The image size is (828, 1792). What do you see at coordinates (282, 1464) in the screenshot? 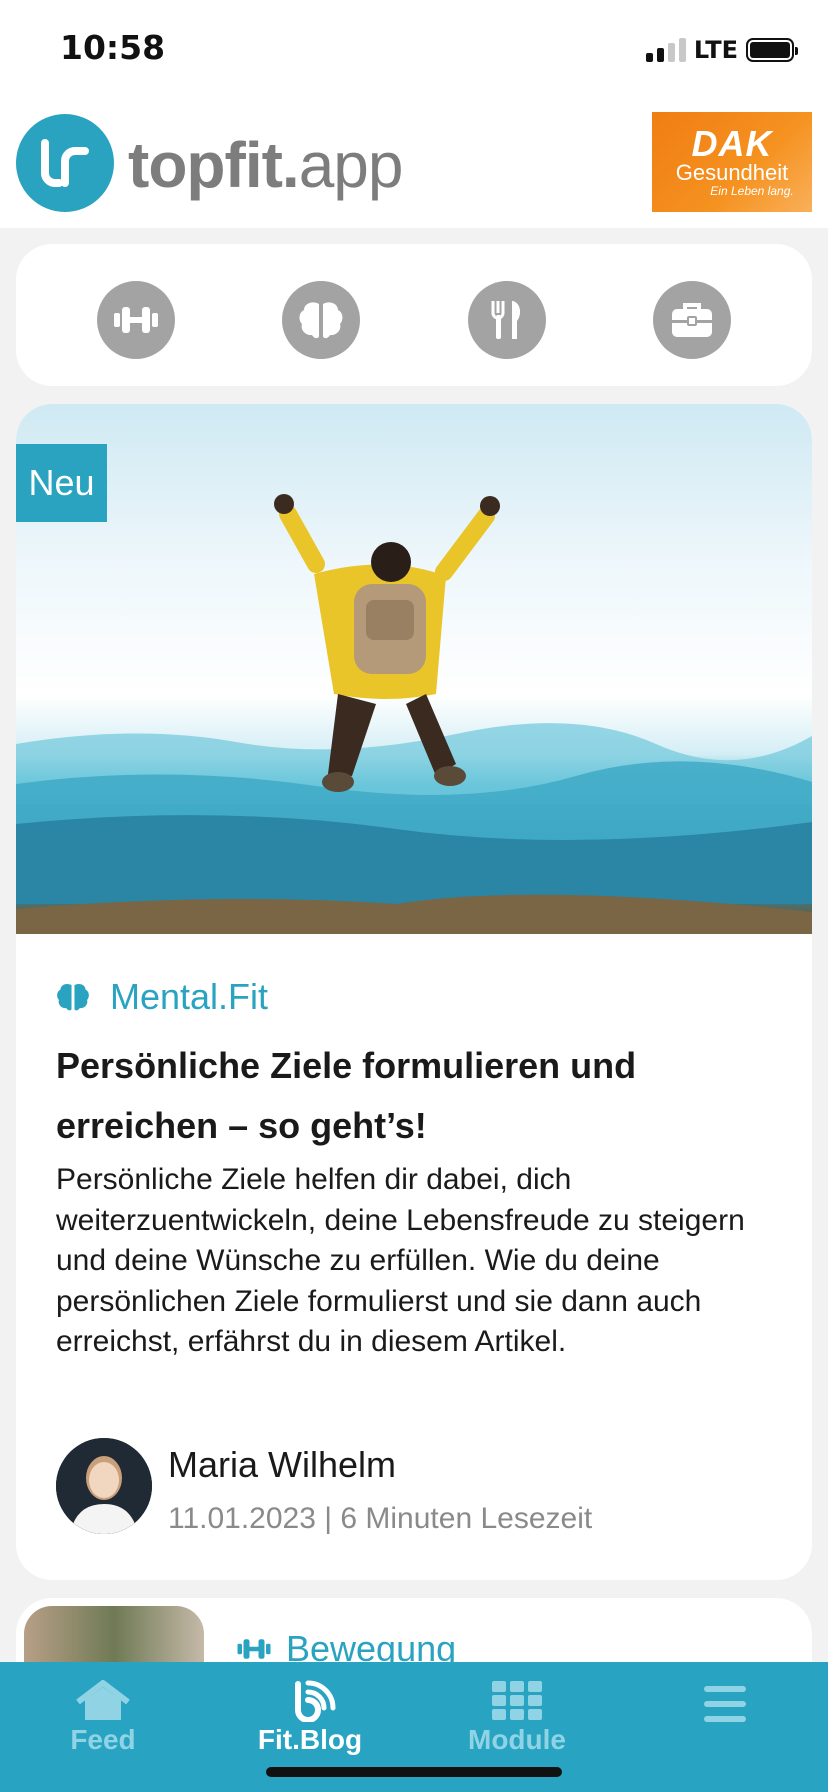
I see `author-name: Maria Wilhelm` at bounding box center [282, 1464].